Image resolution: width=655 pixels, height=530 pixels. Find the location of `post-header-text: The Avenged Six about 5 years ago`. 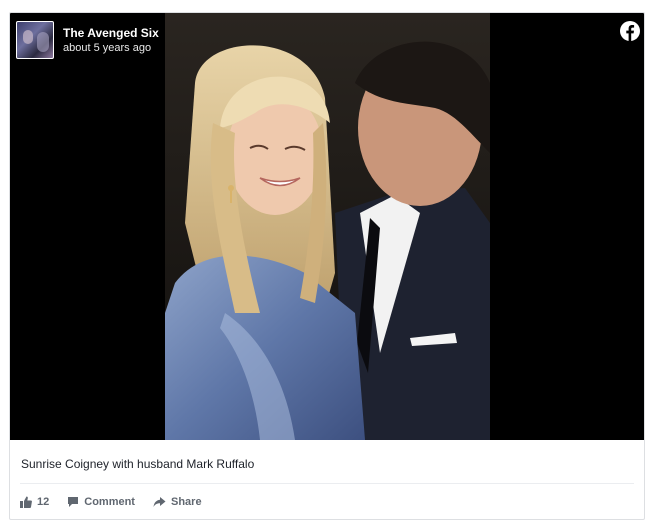

post-header-text: The Avenged Six about 5 years ago is located at coordinates (111, 40).